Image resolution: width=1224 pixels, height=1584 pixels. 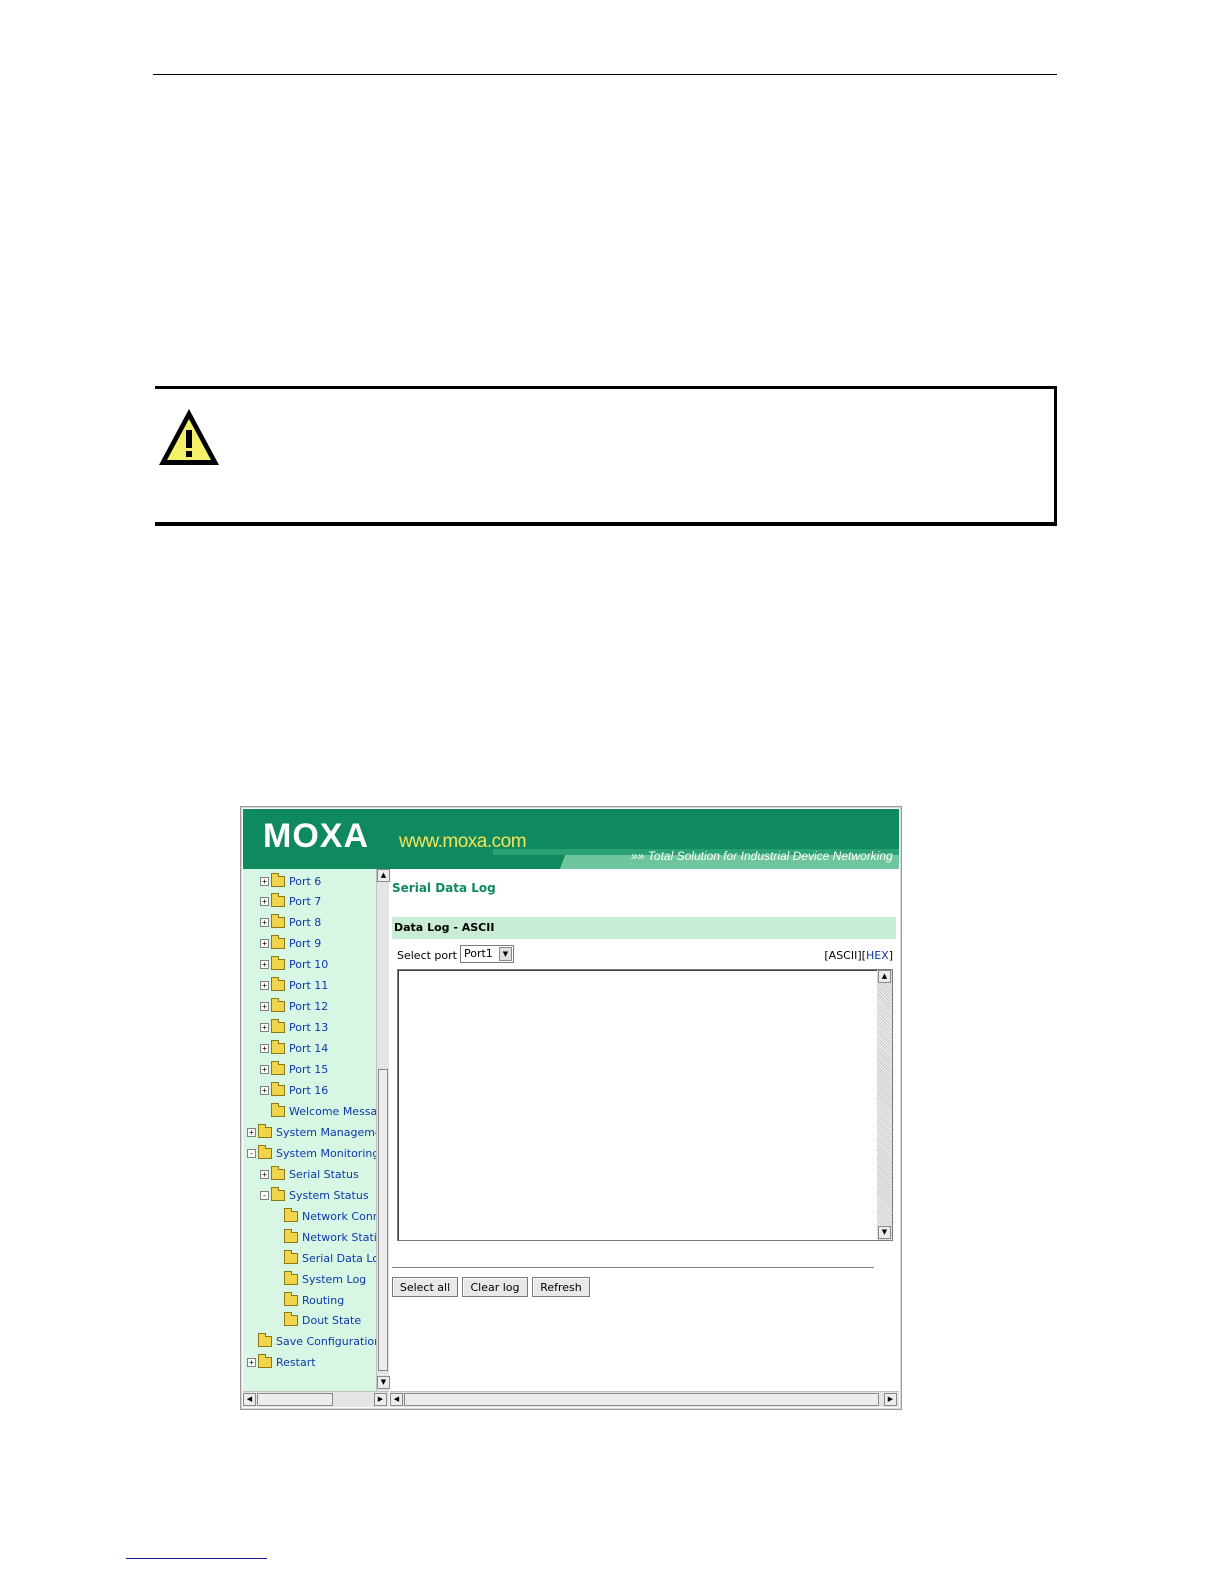 I want to click on nav-item: + Restart, so click(x=281, y=1362).